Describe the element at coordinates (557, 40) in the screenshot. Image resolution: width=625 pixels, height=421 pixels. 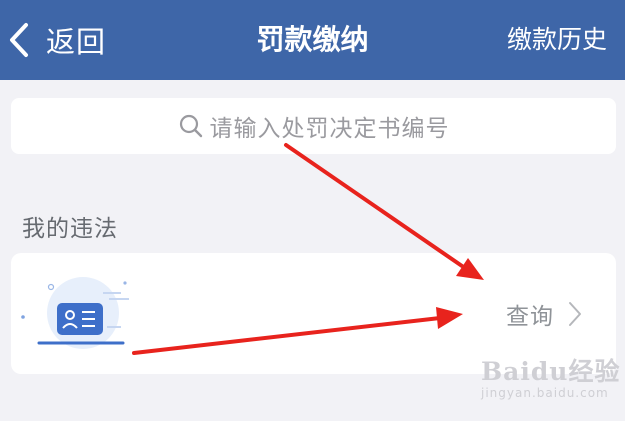
I see `payment-history-button: 缴款历史` at that location.